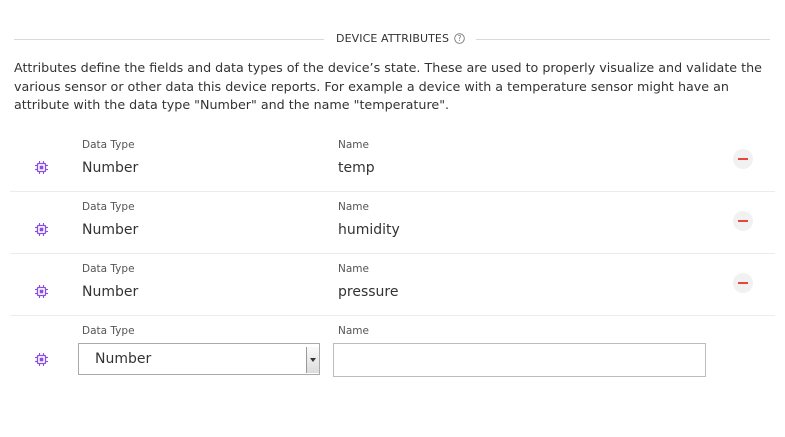 This screenshot has width=785, height=437. What do you see at coordinates (199, 359) in the screenshot?
I see `data-type-select: Number` at bounding box center [199, 359].